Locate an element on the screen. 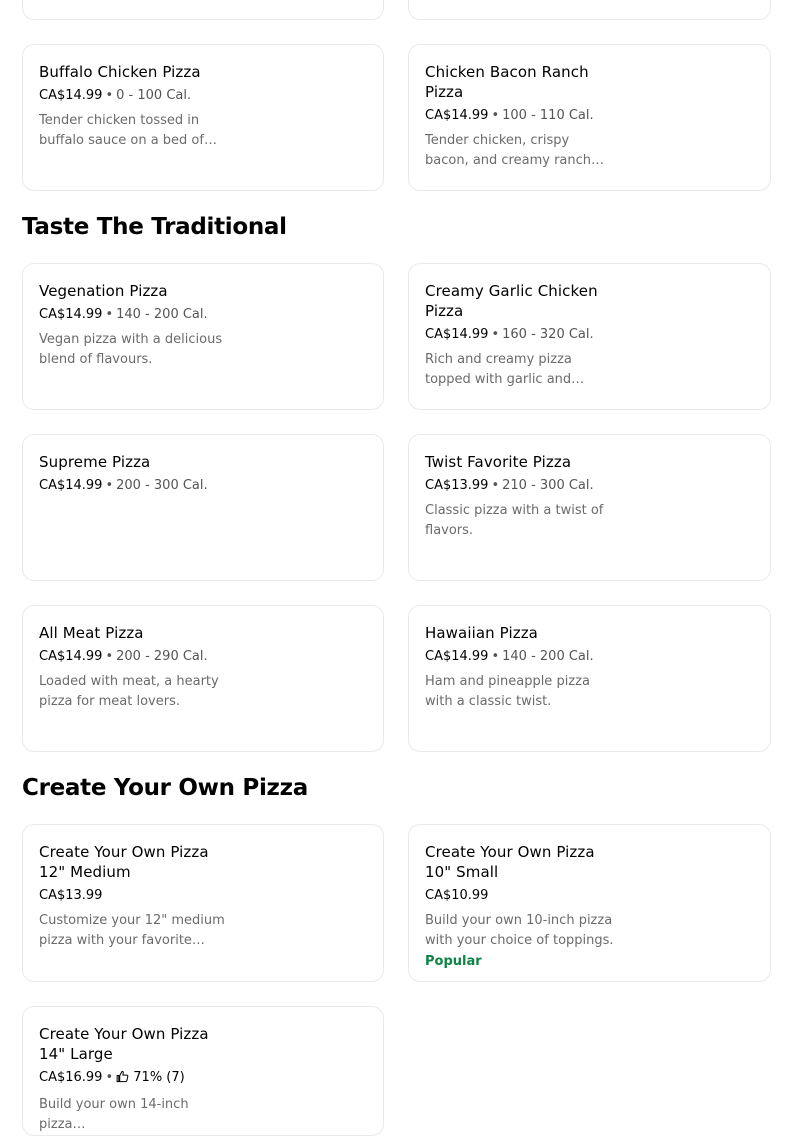 This screenshot has height=1136, width=804. item-meta: CA$14.99 • 100 - 110 Cal. is located at coordinates (509, 115).